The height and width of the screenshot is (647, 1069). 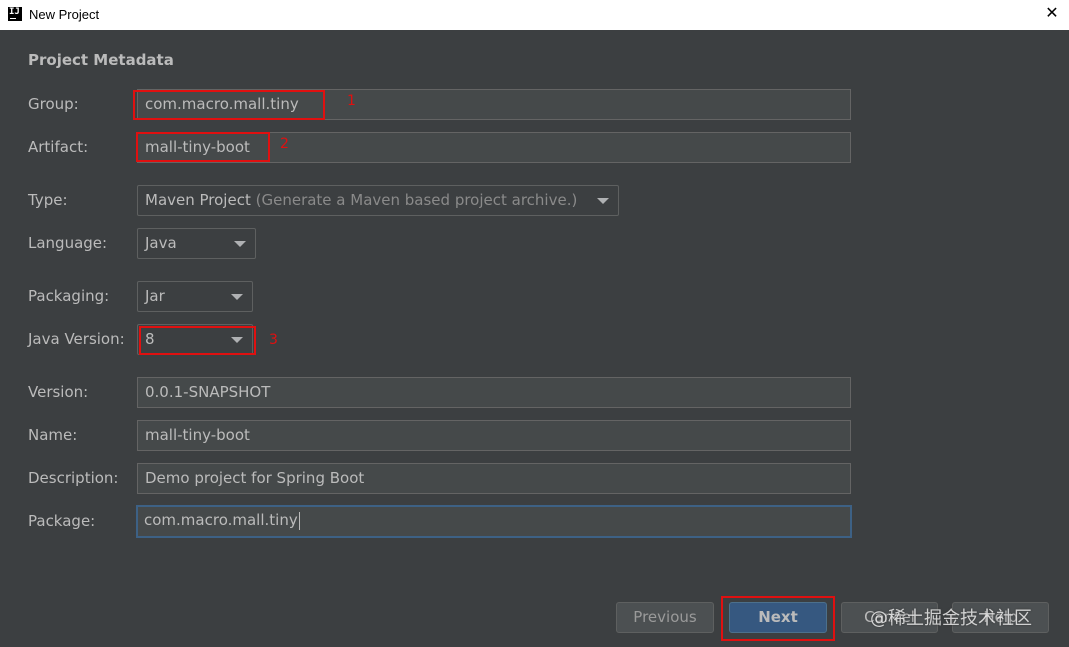 I want to click on help-button: Help, so click(x=1000, y=617).